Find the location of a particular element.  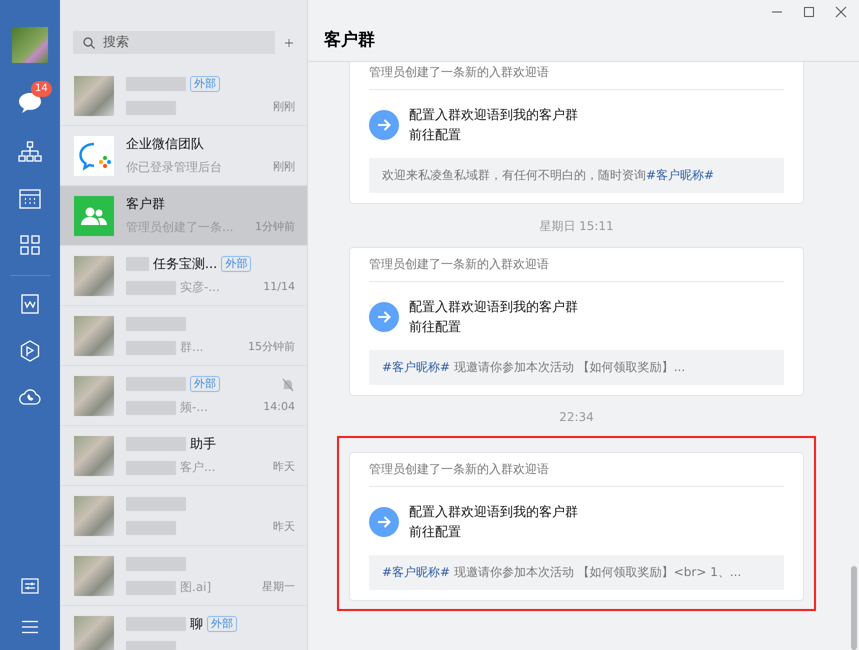

org-chart-icon is located at coordinates (30, 152).